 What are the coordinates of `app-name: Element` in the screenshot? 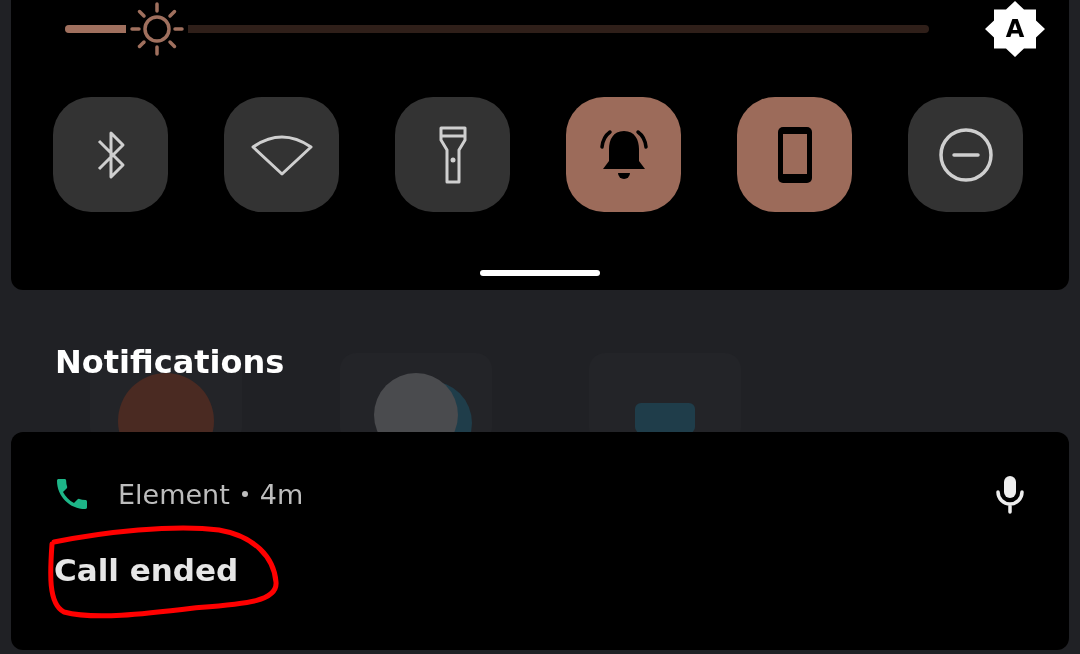 It's located at (174, 494).